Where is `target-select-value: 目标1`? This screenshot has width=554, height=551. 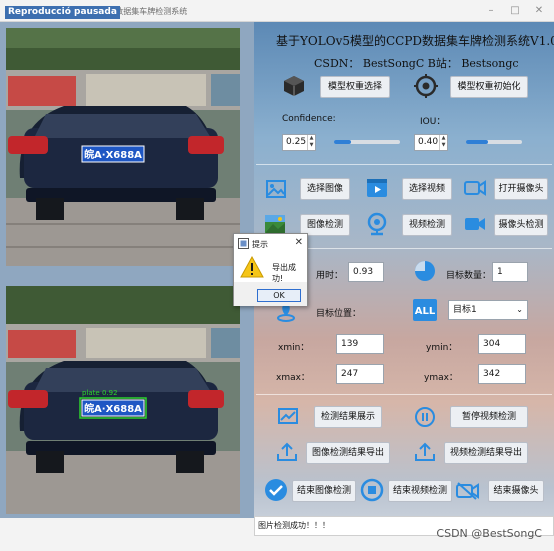
target-select-value: 目标1 is located at coordinates (465, 310).